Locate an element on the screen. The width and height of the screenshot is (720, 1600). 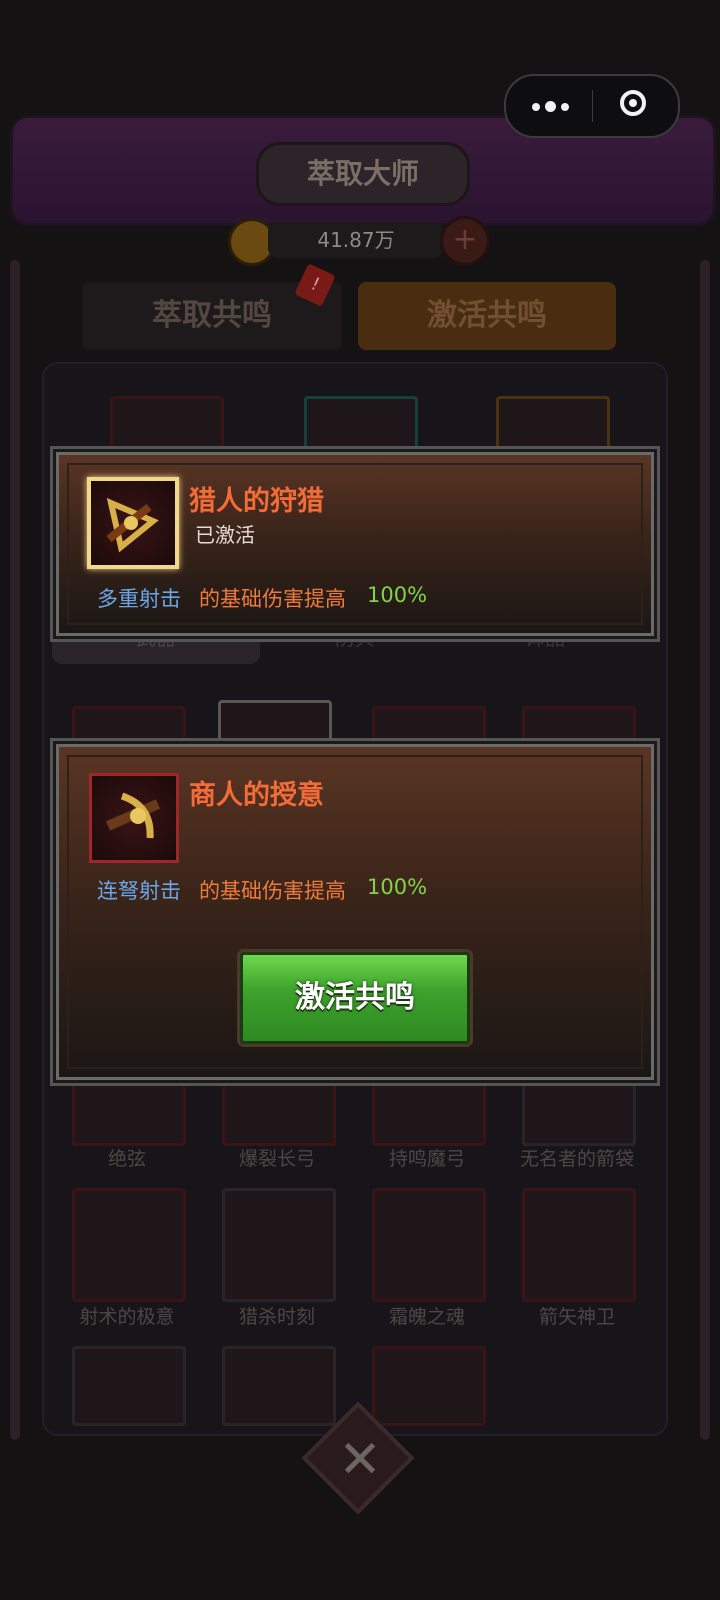
item-name: 绝弦 is located at coordinates (126, 1159).